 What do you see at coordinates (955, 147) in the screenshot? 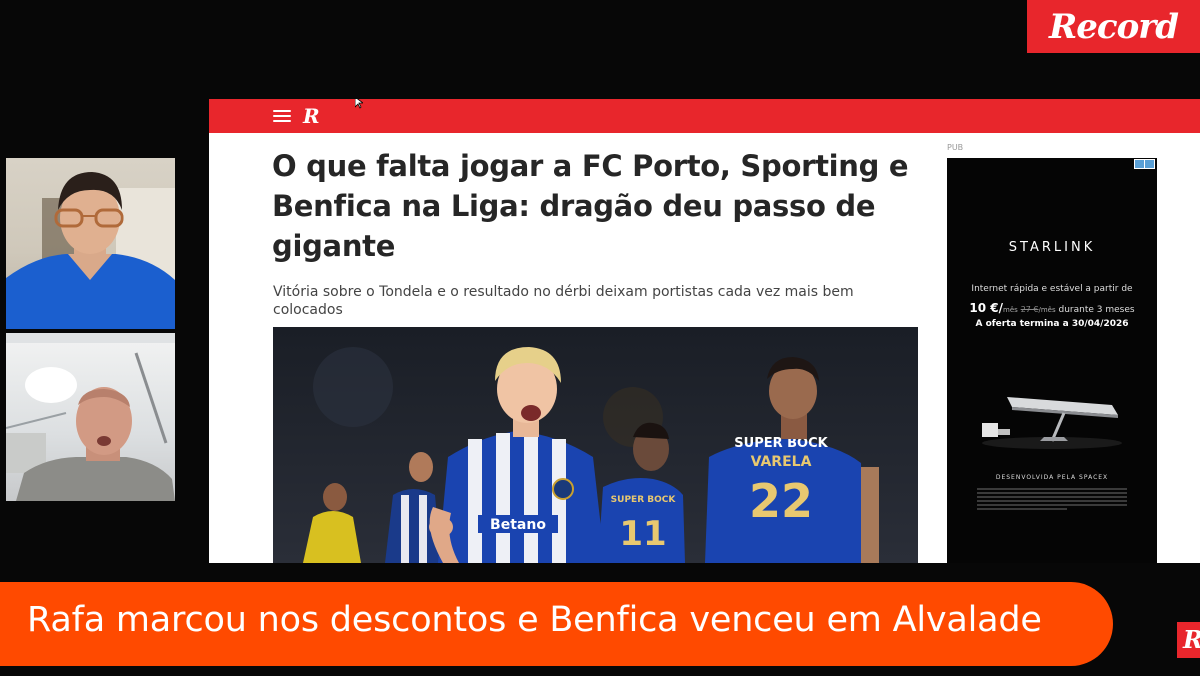
I see `ad-label: PUB` at bounding box center [955, 147].